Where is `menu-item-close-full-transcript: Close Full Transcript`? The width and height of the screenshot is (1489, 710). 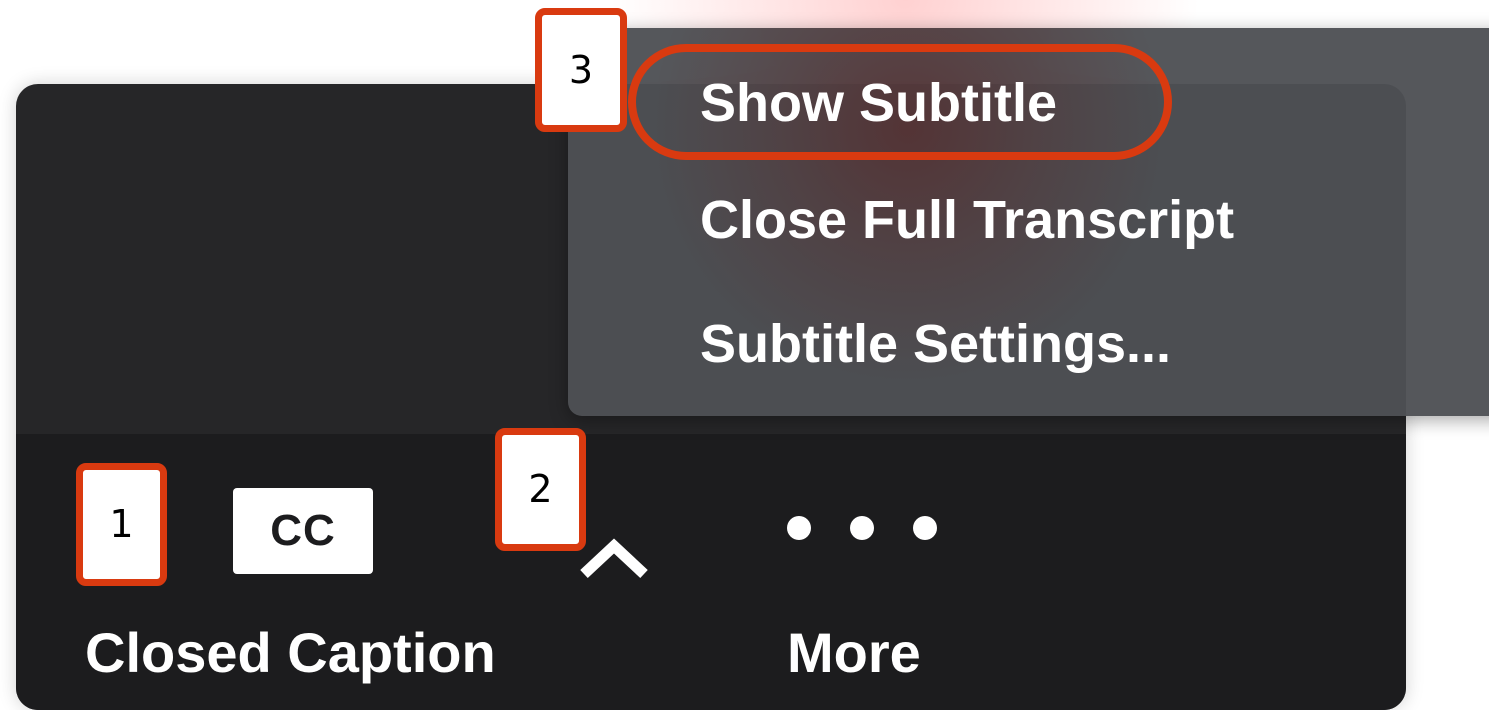
menu-item-close-full-transcript: Close Full Transcript is located at coordinates (967, 220).